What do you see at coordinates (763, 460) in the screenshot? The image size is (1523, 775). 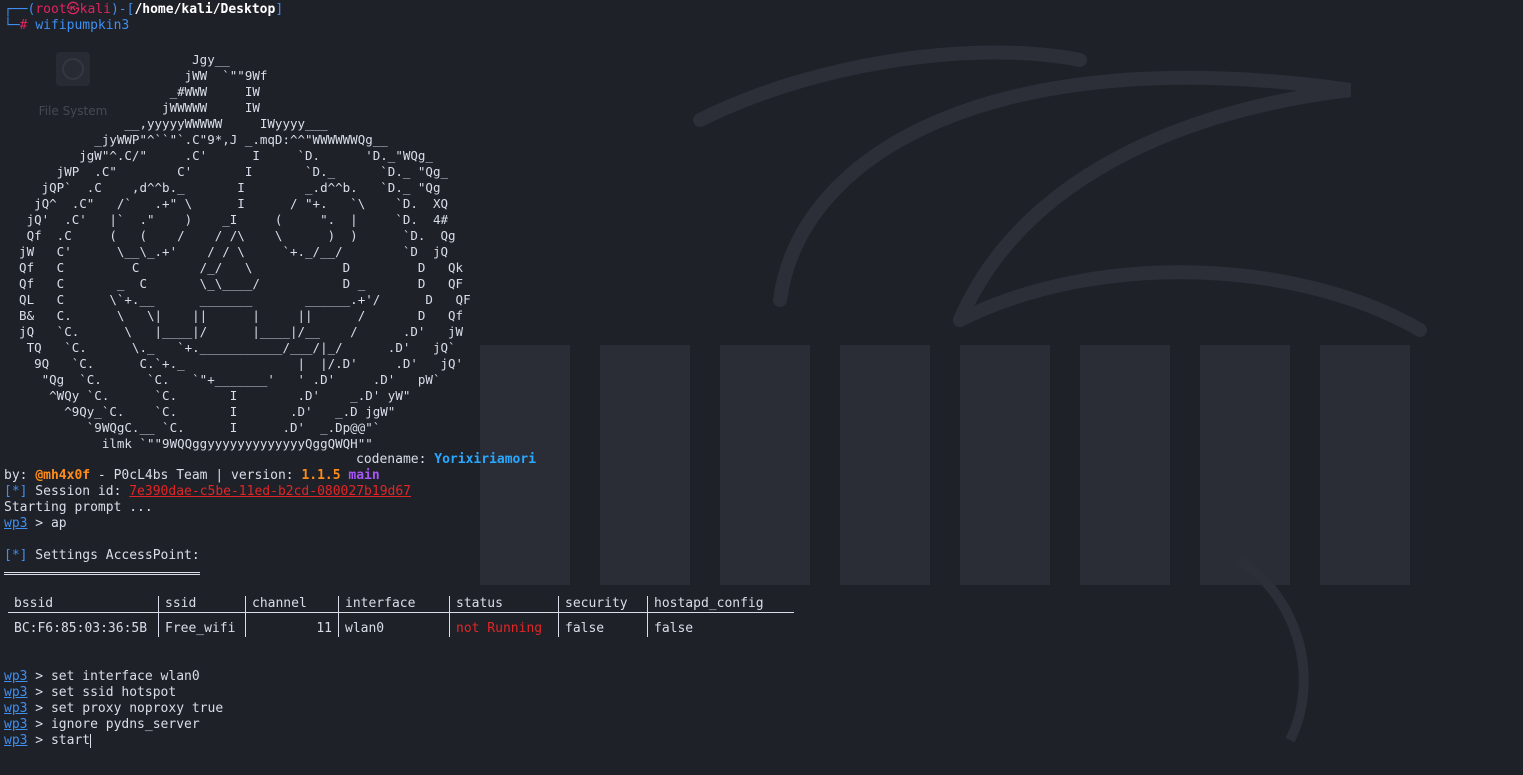 I see `codename-line: codename: Yorixiriamori` at bounding box center [763, 460].